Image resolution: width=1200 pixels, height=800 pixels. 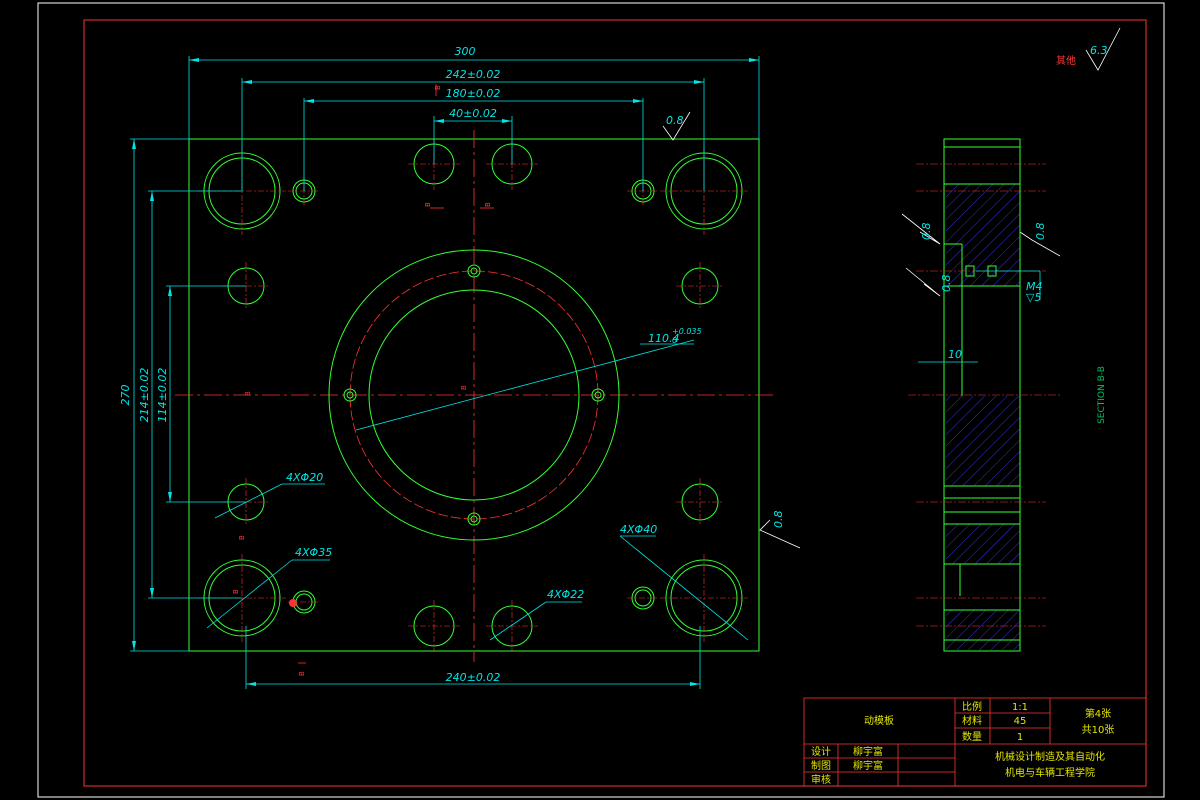 What do you see at coordinates (565, 594) in the screenshot?
I see `dim-holes-22: 4XΦ22` at bounding box center [565, 594].